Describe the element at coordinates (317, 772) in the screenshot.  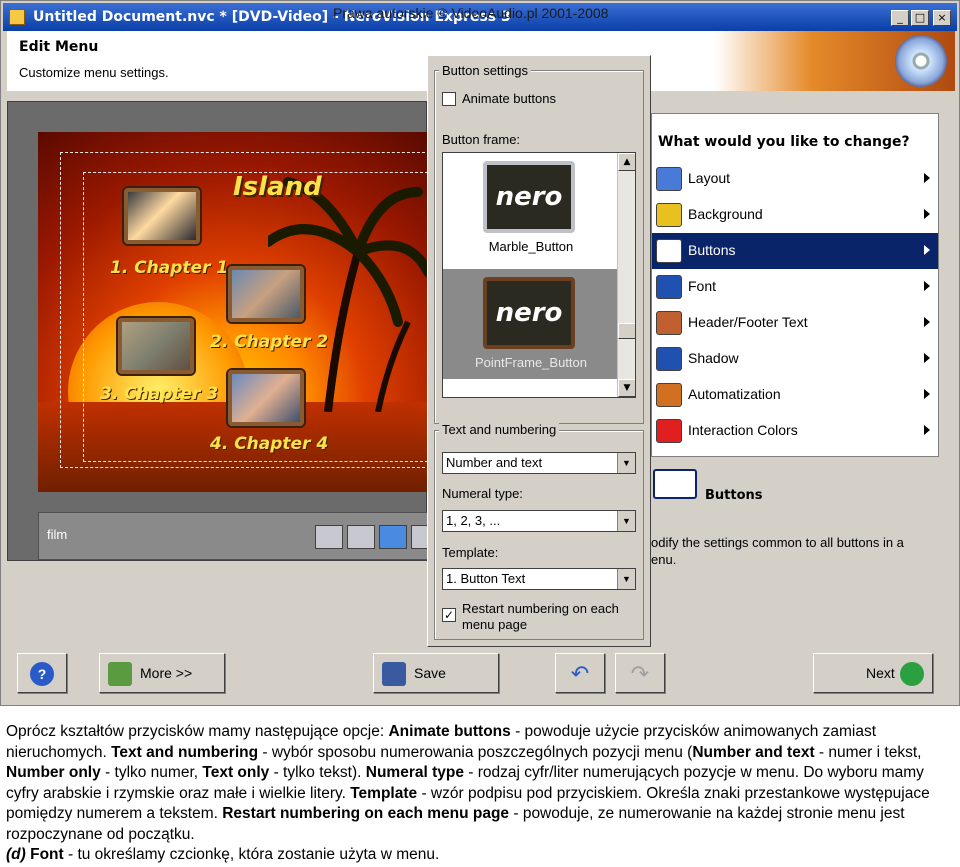
I see `text-run: - tylko tekst).` at that location.